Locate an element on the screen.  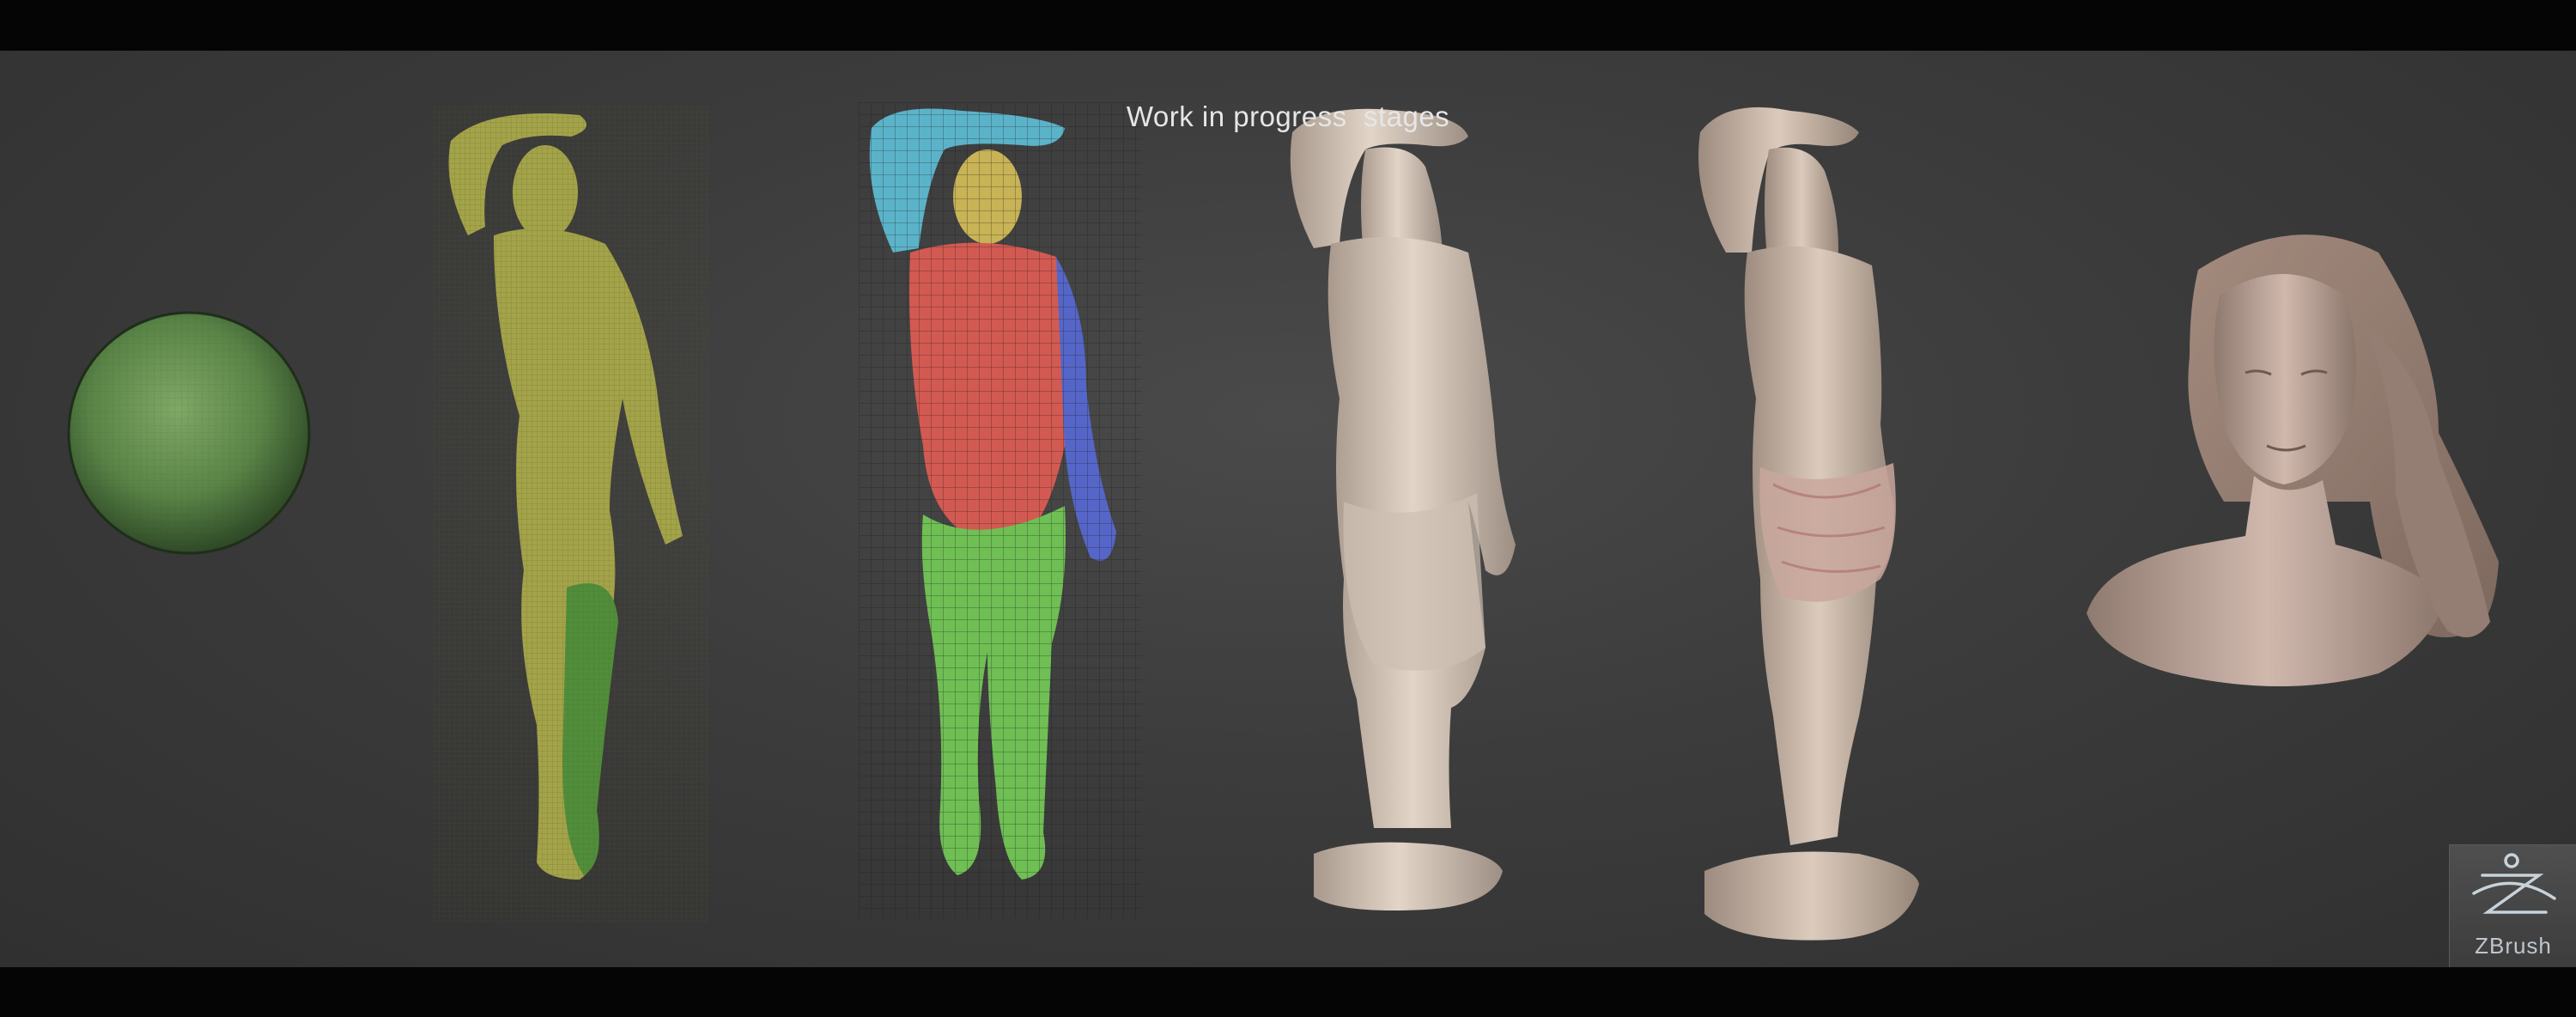
polygroups-figure is located at coordinates (1001, 510).